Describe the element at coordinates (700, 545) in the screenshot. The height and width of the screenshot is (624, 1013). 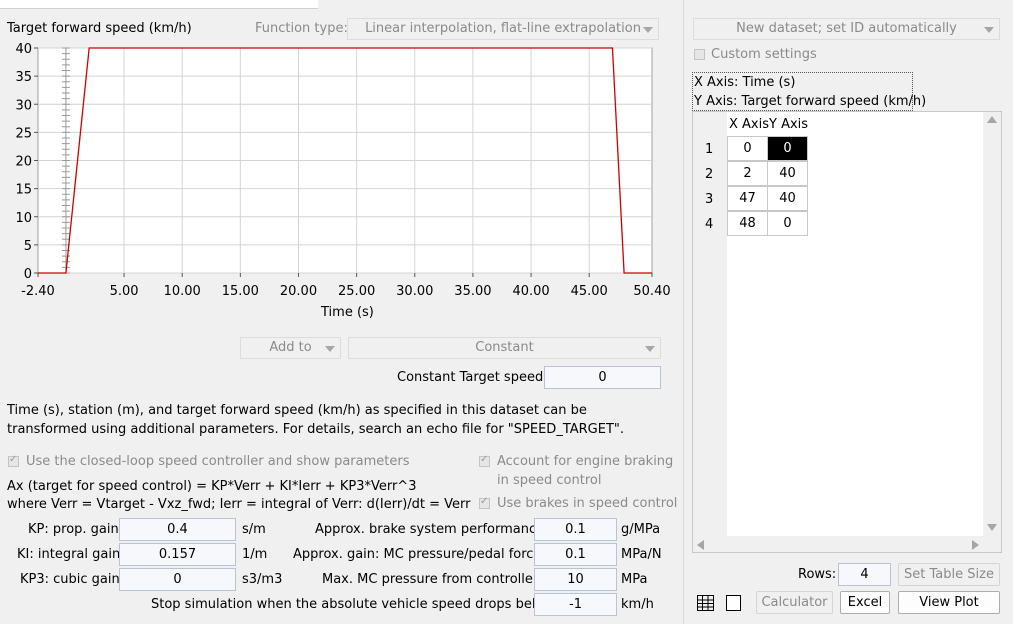
I see `scroll-left-icon` at that location.